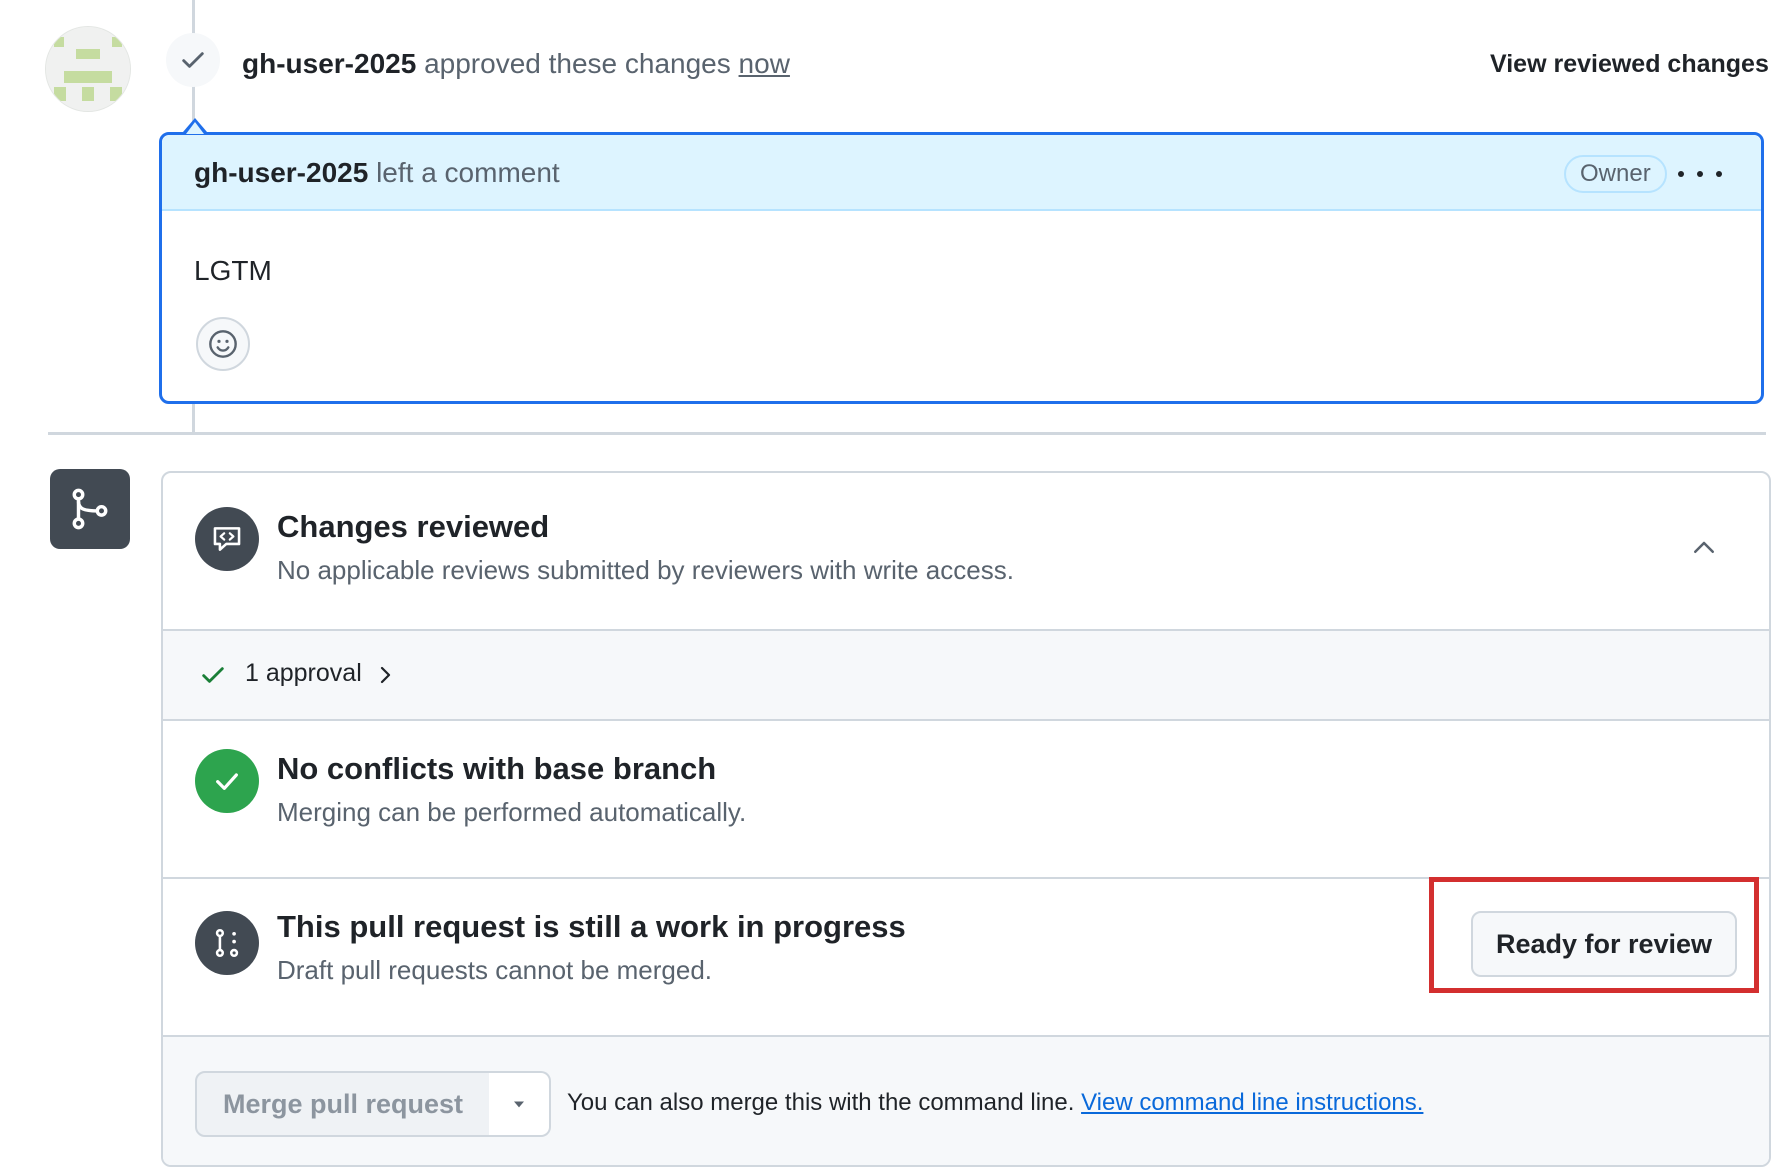 The width and height of the screenshot is (1786, 1167). What do you see at coordinates (1704, 548) in the screenshot?
I see `chevron-up-icon` at bounding box center [1704, 548].